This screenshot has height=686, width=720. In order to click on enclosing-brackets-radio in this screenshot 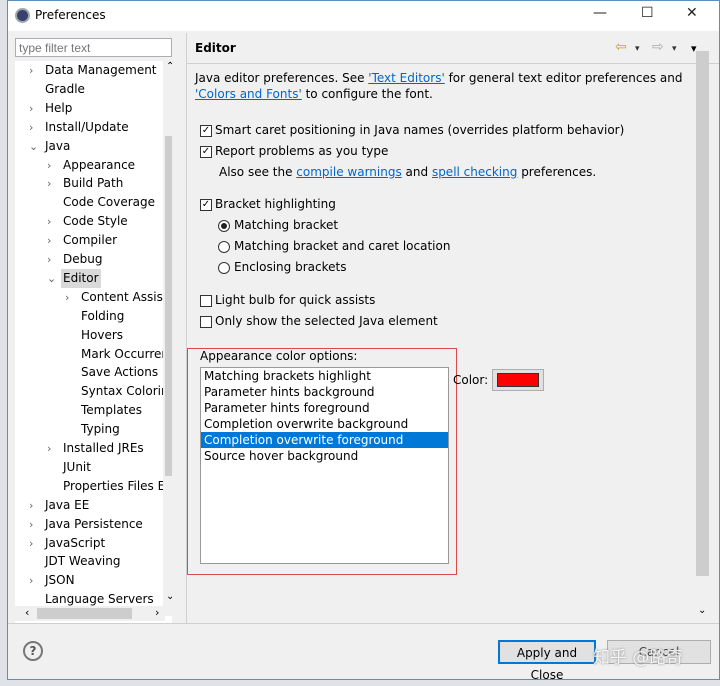, I will do `click(224, 268)`.